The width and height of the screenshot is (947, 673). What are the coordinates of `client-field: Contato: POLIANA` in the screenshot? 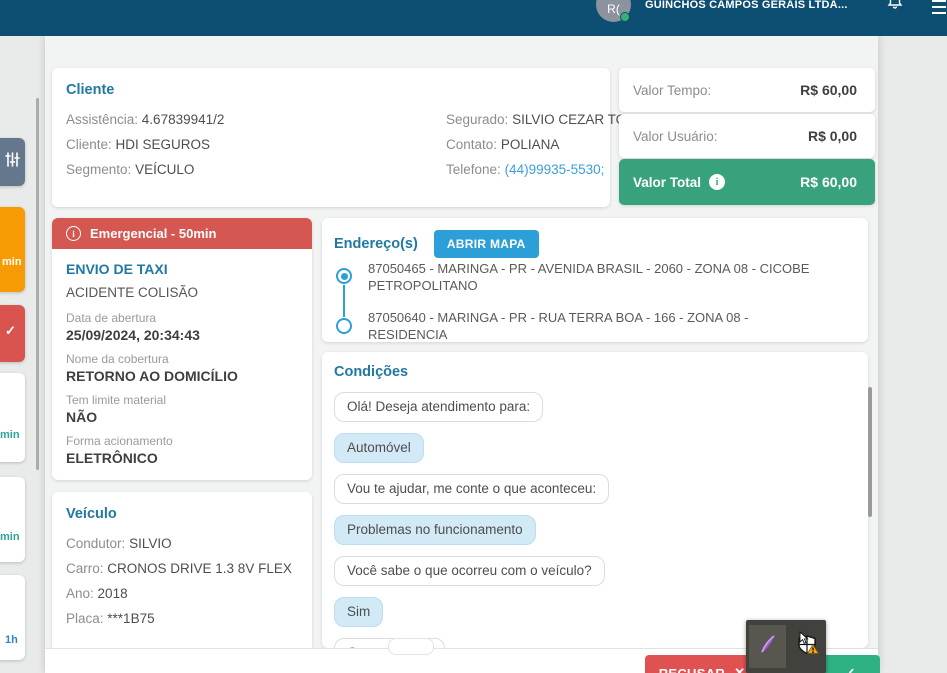 It's located at (503, 144).